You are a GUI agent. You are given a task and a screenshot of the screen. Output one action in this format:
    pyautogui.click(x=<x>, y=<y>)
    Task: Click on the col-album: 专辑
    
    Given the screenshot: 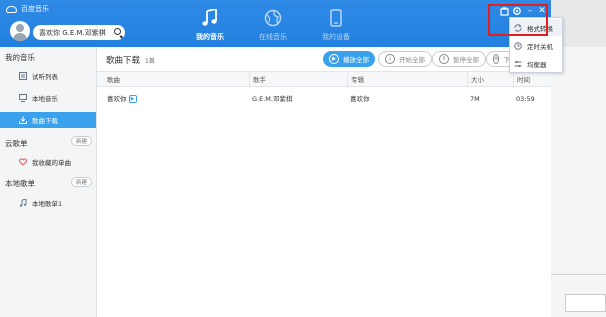 What is the action you would take?
    pyautogui.click(x=355, y=80)
    